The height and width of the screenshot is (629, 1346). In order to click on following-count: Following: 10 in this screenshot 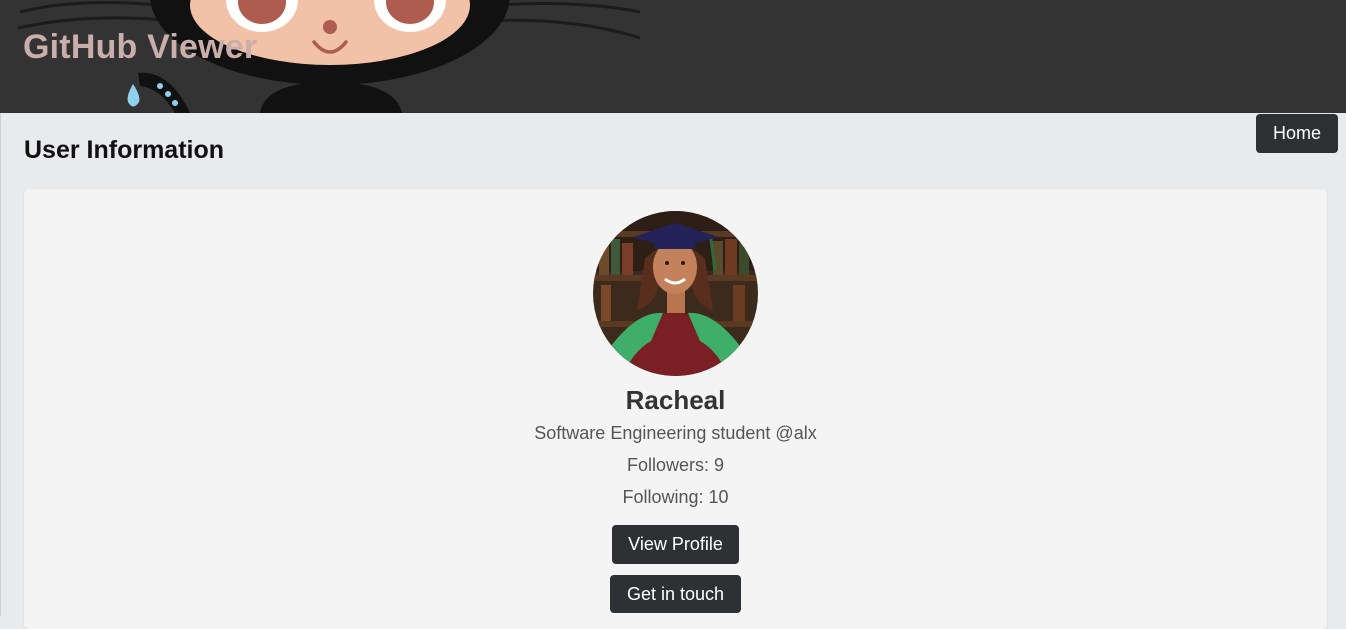, I will do `click(675, 497)`.